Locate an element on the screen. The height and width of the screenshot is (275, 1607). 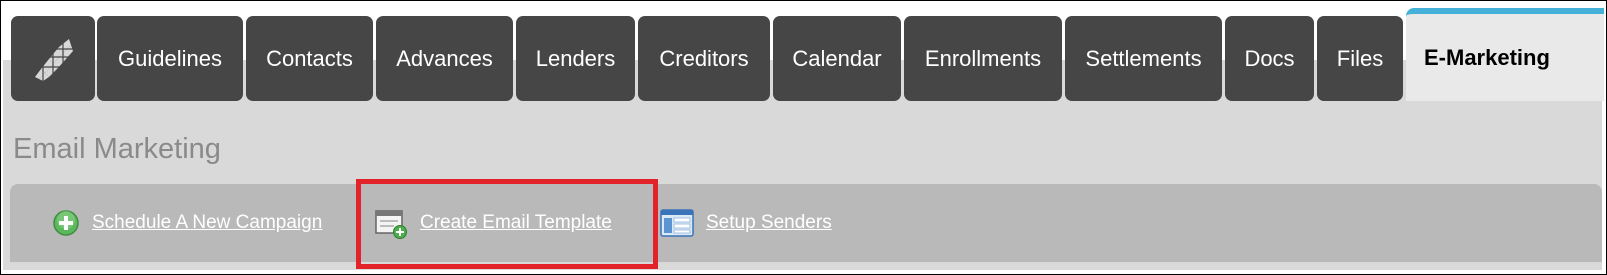
tab-label: Contacts is located at coordinates (309, 58).